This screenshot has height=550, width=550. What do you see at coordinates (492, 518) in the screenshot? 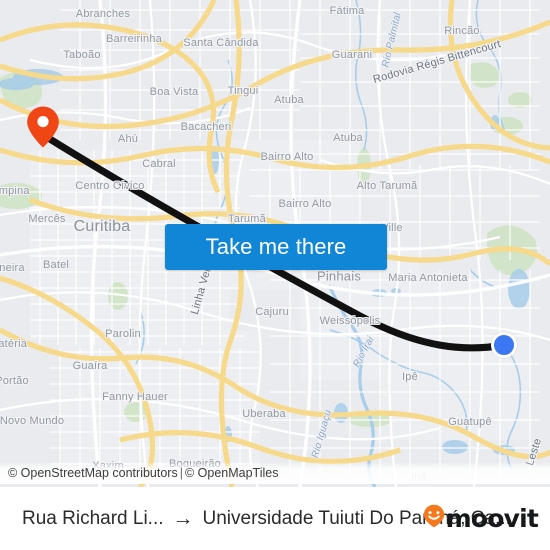
I see `moovit-wordmark: moovit` at bounding box center [492, 518].